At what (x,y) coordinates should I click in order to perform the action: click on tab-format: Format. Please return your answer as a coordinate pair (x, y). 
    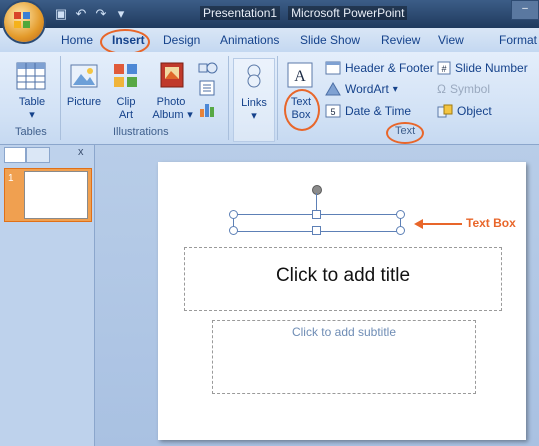
    Looking at the image, I should click on (518, 40).